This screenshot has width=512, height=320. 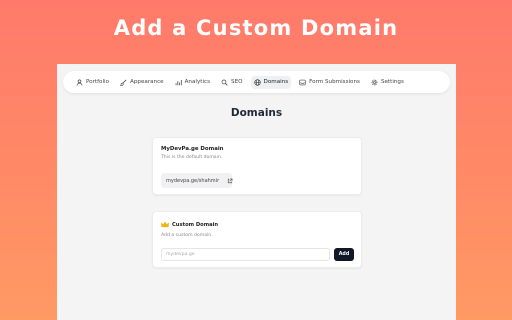 I want to click on search-icon, so click(x=224, y=82).